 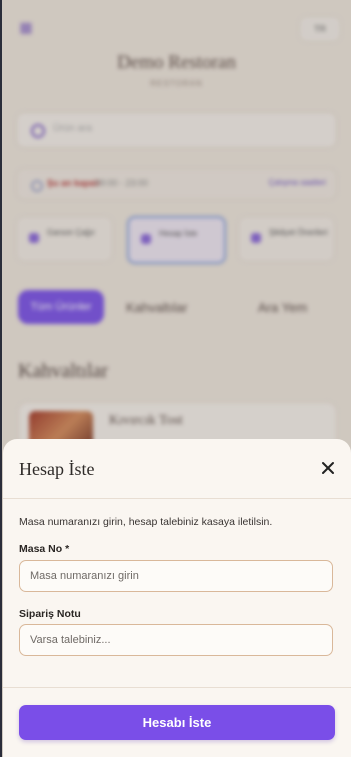 What do you see at coordinates (44, 549) in the screenshot?
I see `table-number-label: Masa No *` at bounding box center [44, 549].